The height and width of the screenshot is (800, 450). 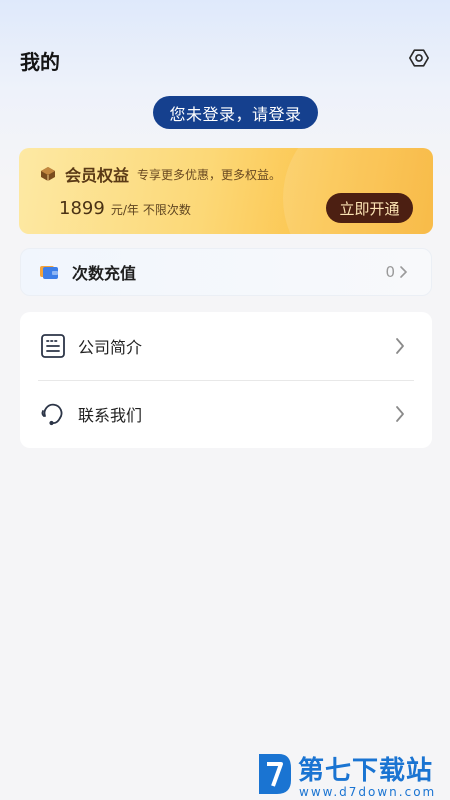 I want to click on vip-price: 1899, so click(x=82, y=208).